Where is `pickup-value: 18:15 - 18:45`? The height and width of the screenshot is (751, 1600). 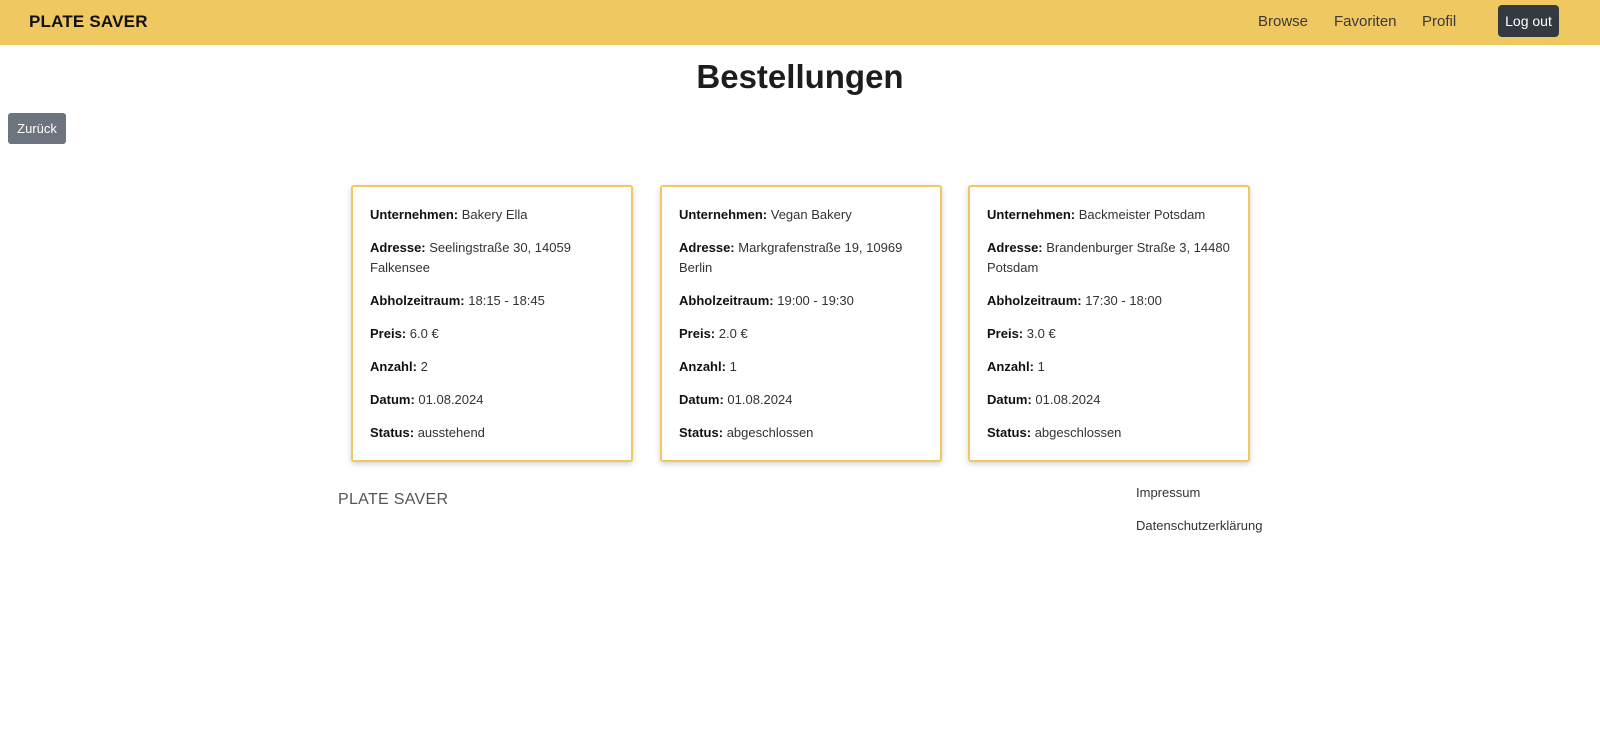
pickup-value: 18:15 - 18:45 is located at coordinates (506, 300).